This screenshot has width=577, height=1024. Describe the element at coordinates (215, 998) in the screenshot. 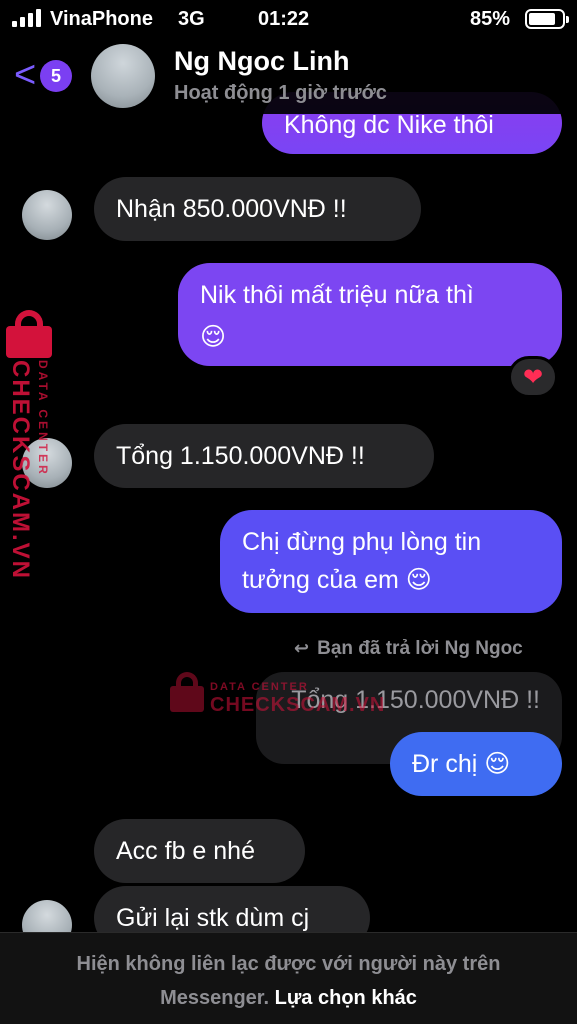

I see `notice-text: Messenger.` at that location.